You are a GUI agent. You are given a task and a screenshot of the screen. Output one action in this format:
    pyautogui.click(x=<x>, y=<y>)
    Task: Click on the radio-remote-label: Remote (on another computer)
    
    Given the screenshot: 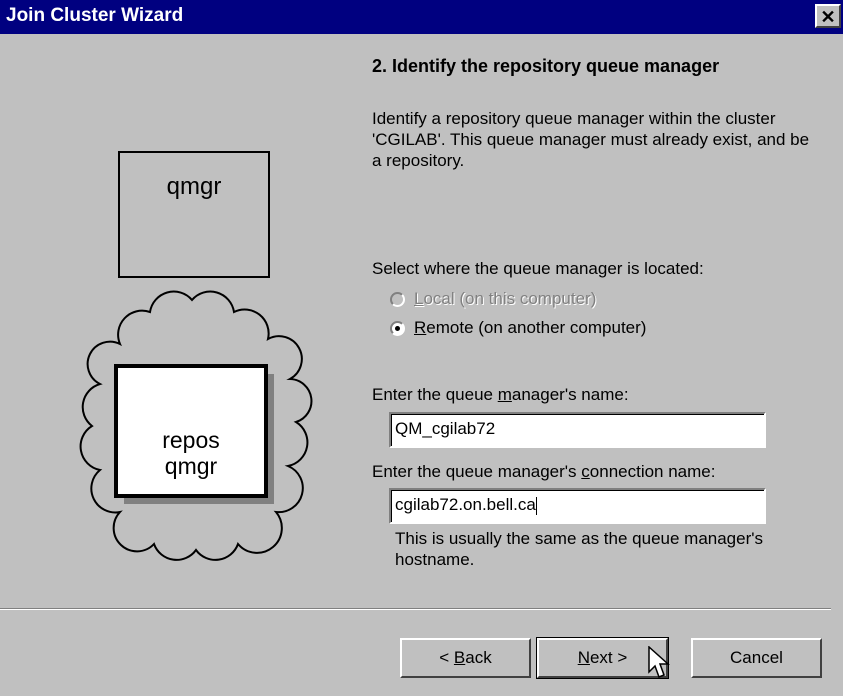 What is the action you would take?
    pyautogui.click(x=530, y=327)
    